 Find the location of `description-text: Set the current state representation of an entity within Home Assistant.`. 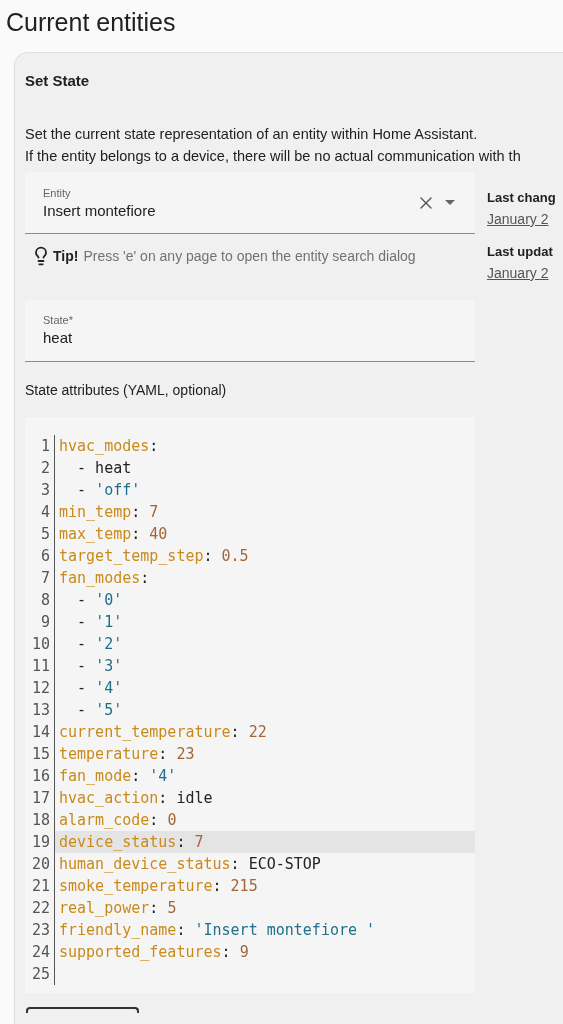

description-text: Set the current state representation of an entity within Home Assistant. is located at coordinates (252, 134).